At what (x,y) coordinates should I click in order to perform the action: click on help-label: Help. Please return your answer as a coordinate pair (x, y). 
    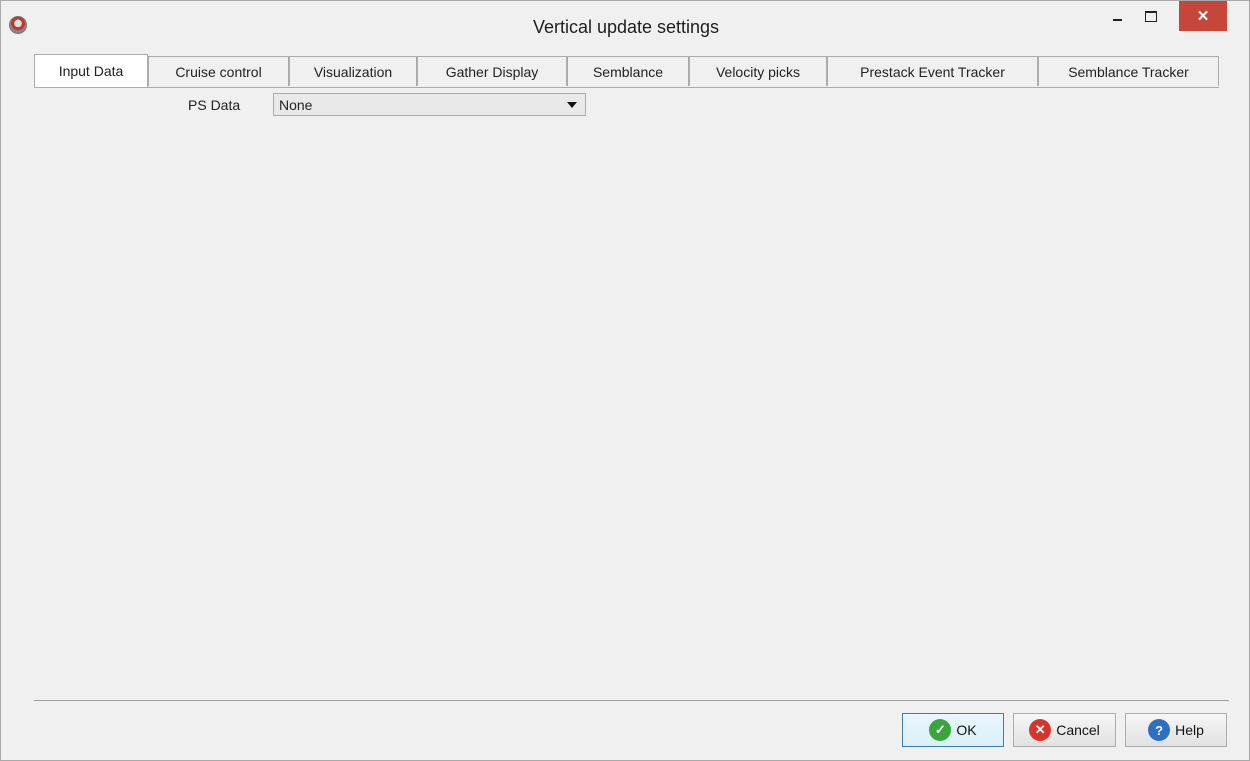
    Looking at the image, I should click on (1189, 730).